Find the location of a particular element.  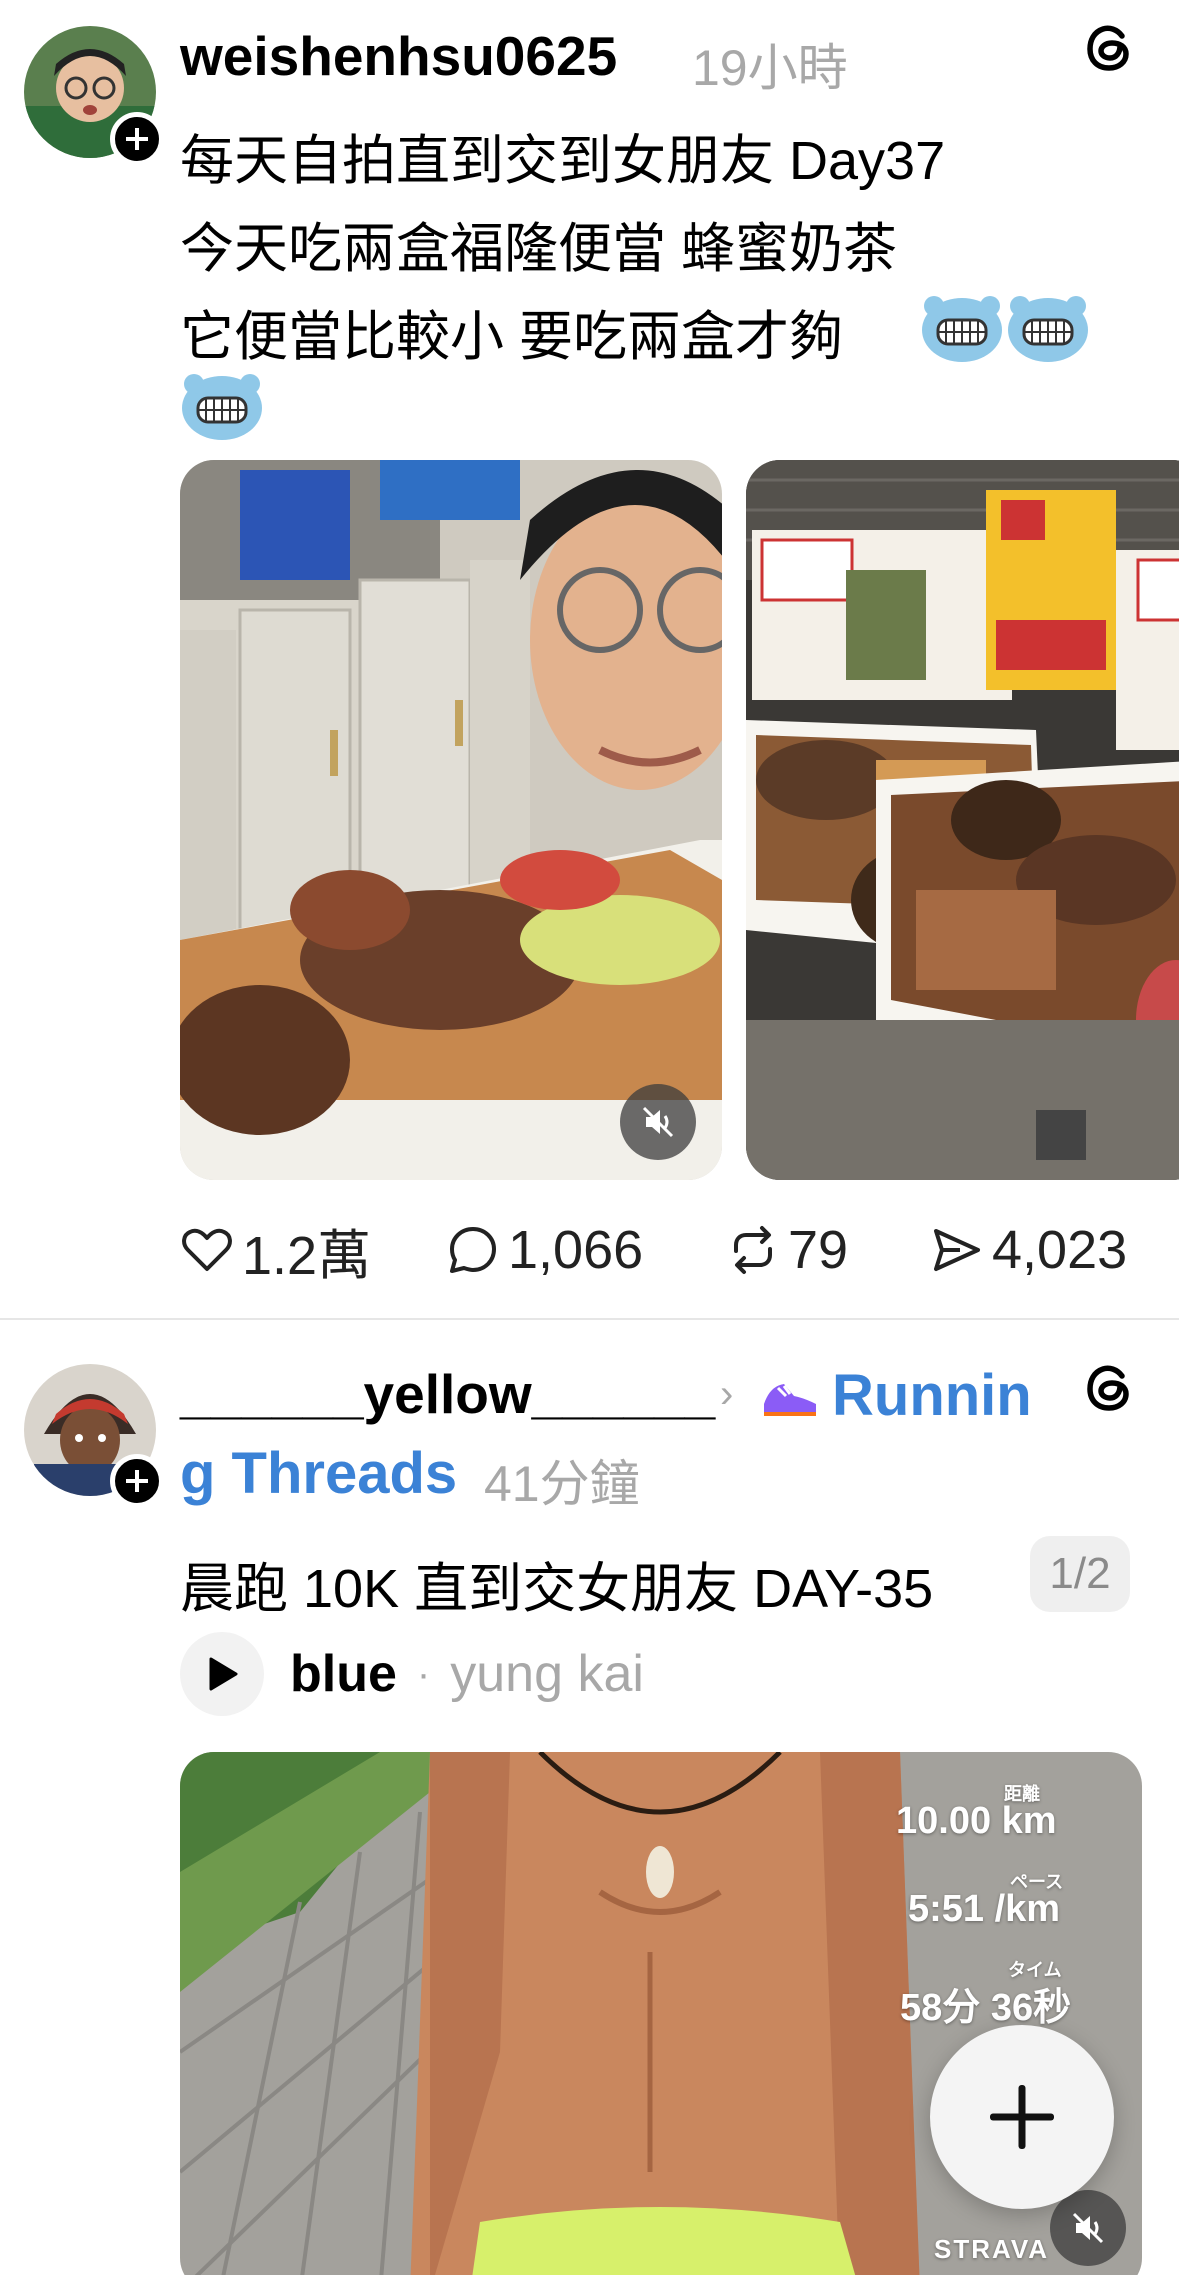

pace-value: 5:51 /km is located at coordinates (984, 1909).